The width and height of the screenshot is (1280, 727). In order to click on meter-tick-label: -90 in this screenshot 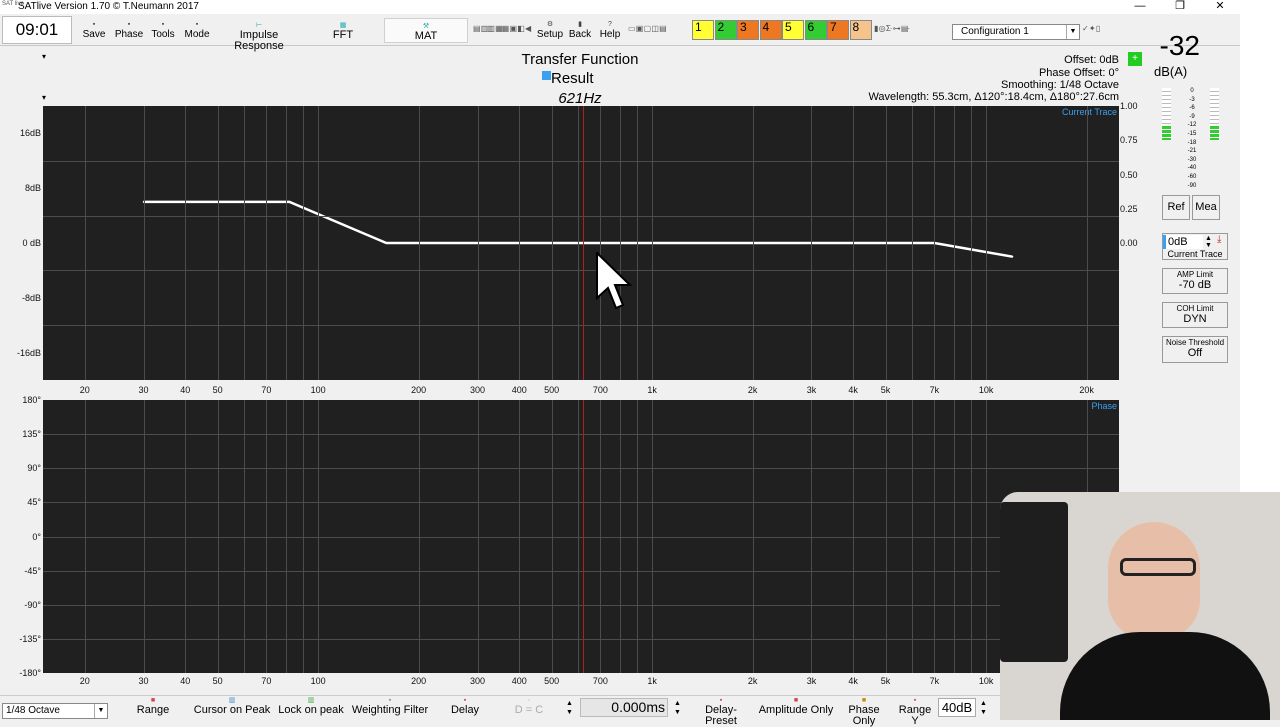, I will do `click(1192, 185)`.